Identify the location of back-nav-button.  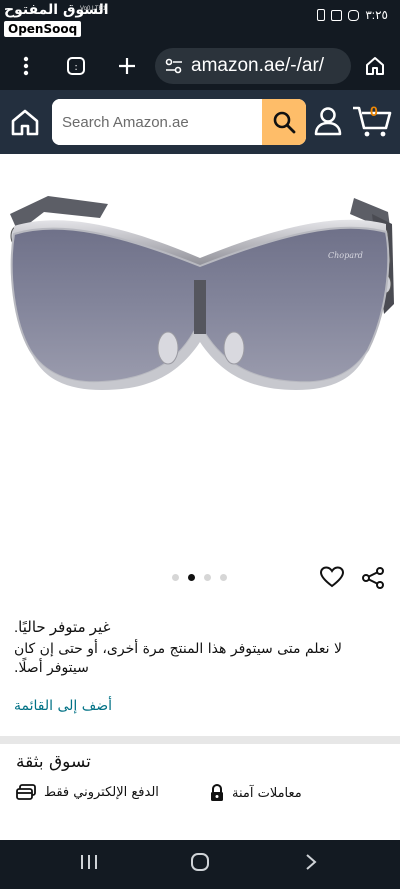
(311, 864).